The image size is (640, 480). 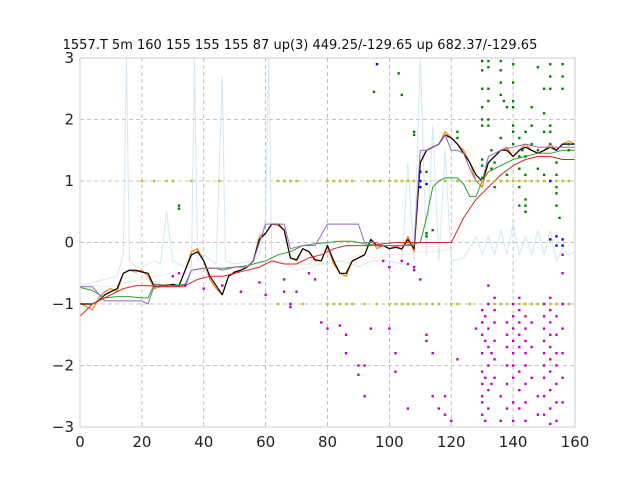 What do you see at coordinates (69, 120) in the screenshot?
I see `y-tick-label: 2` at bounding box center [69, 120].